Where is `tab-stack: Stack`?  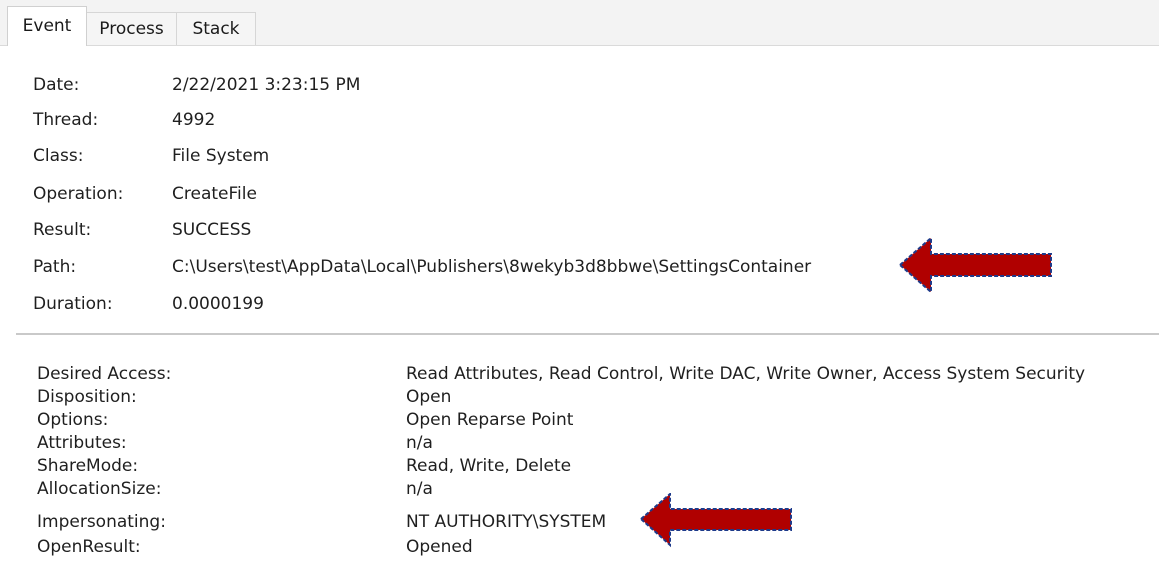 tab-stack: Stack is located at coordinates (216, 28).